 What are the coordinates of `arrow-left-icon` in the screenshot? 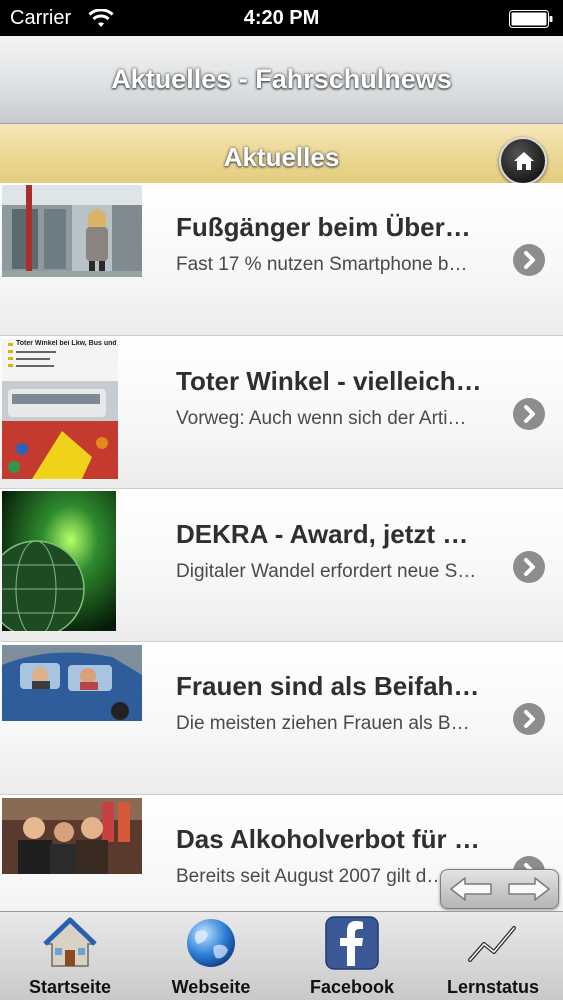 It's located at (472, 889).